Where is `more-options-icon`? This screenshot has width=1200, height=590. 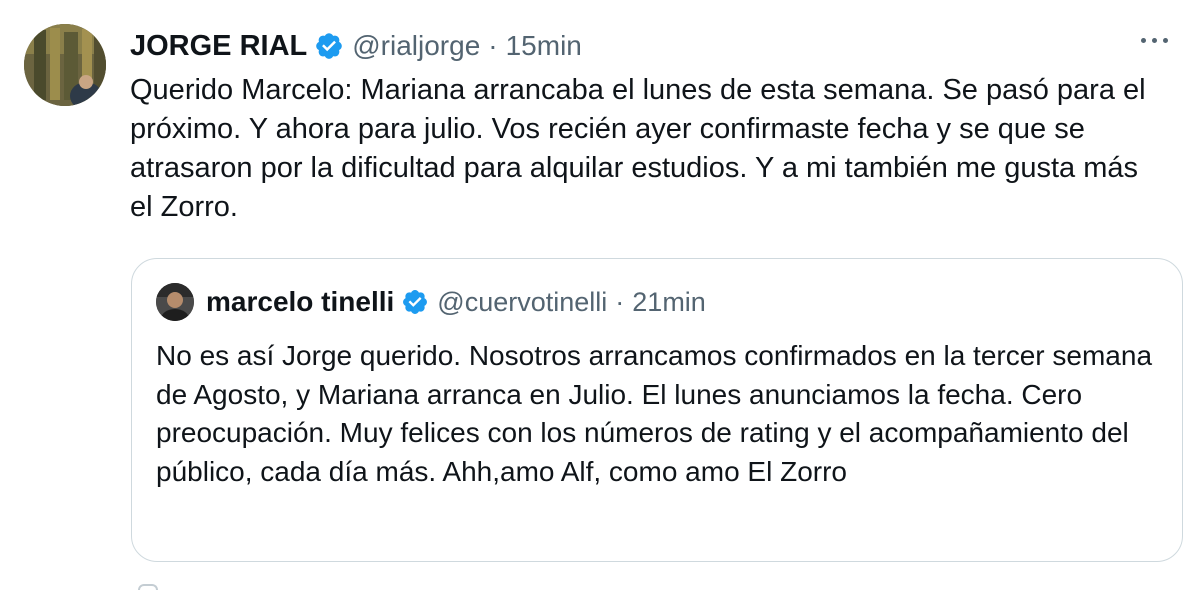 more-options-icon is located at coordinates (1154, 40).